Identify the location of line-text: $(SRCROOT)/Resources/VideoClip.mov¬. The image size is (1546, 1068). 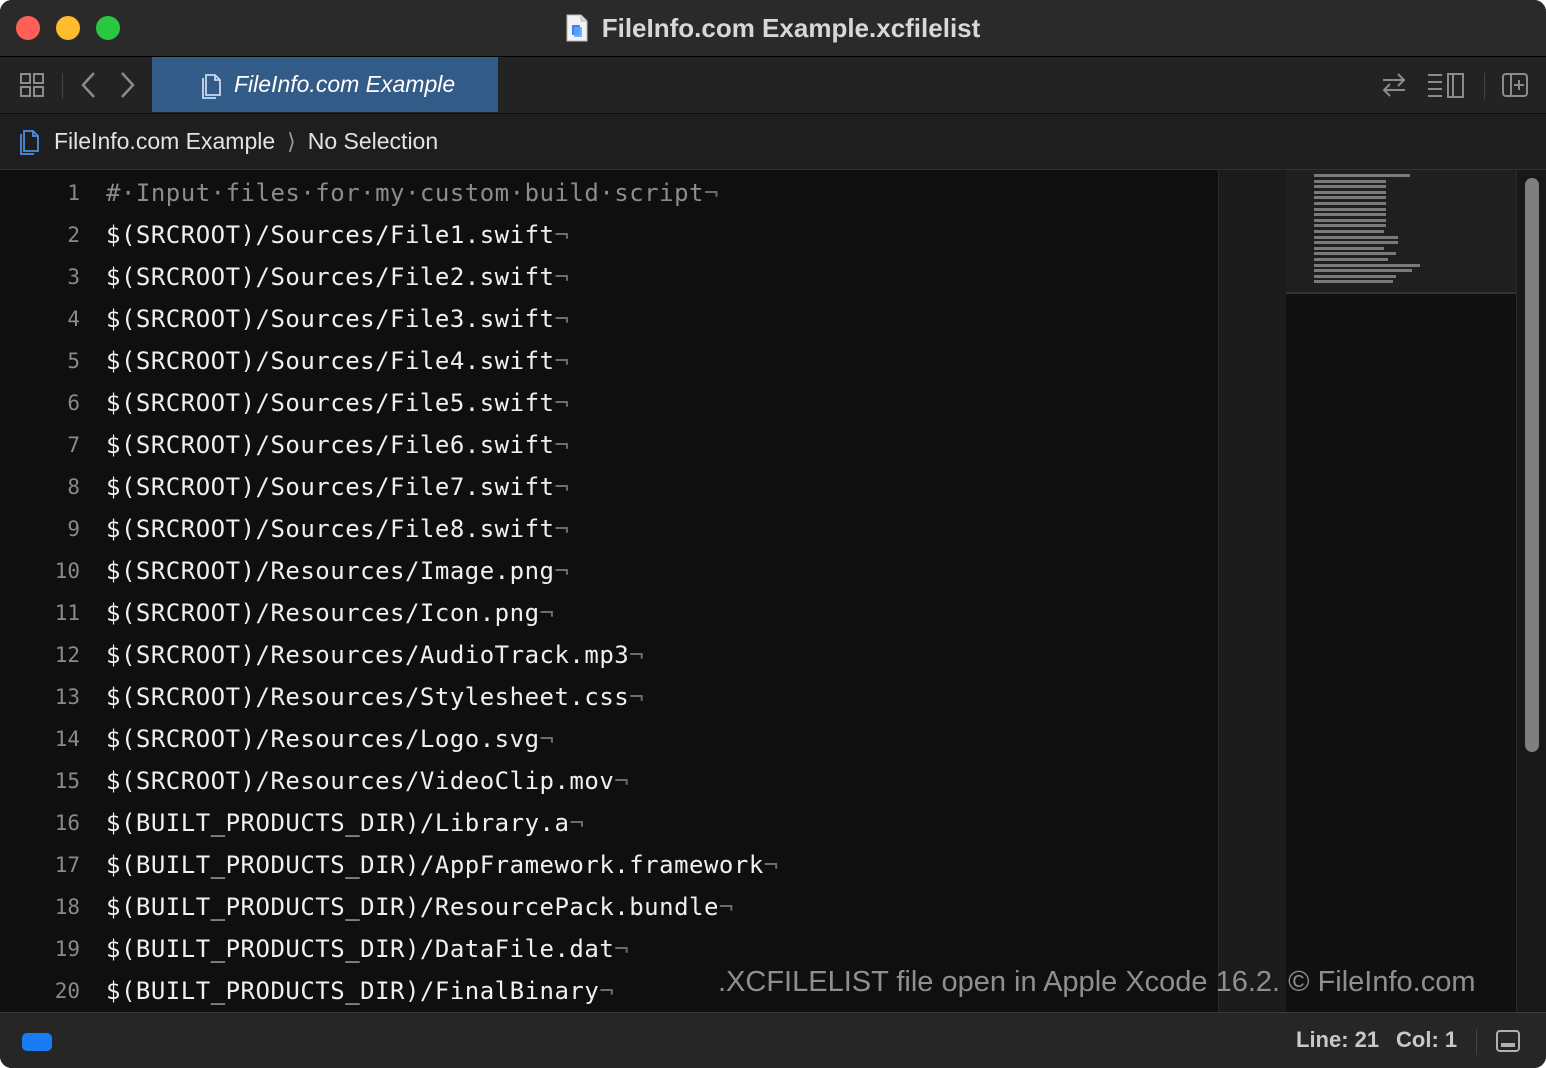
(367, 781).